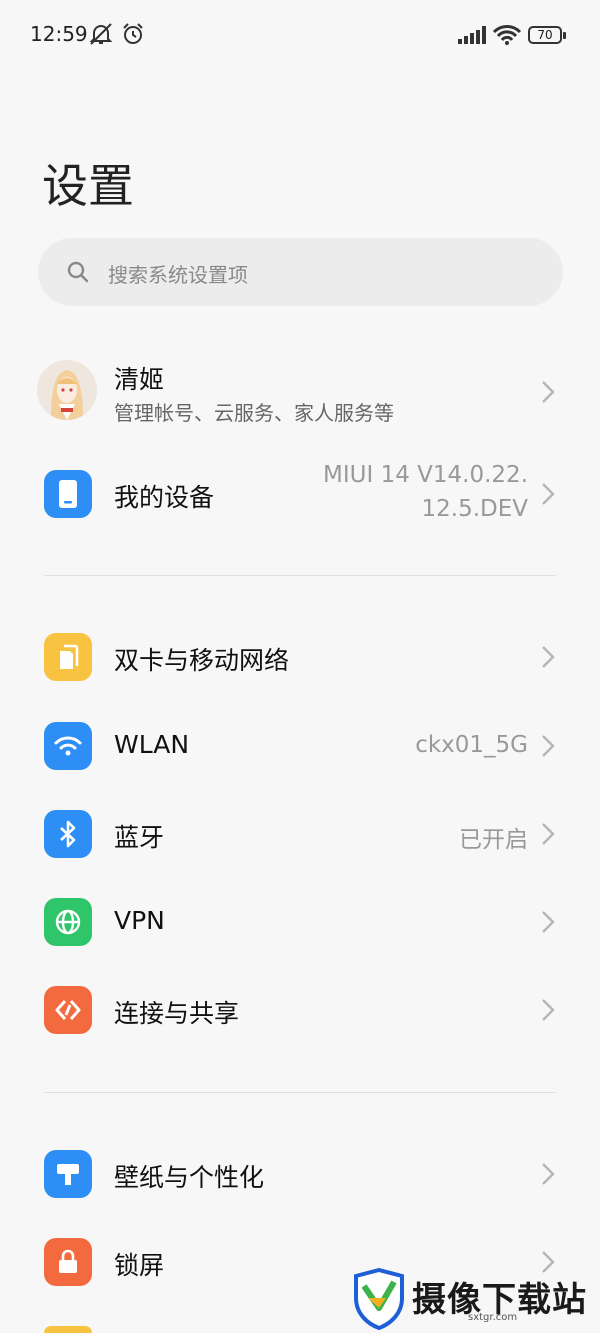 Image resolution: width=600 pixels, height=1333 pixels. Describe the element at coordinates (507, 35) in the screenshot. I see `wifi-status-icon` at that location.